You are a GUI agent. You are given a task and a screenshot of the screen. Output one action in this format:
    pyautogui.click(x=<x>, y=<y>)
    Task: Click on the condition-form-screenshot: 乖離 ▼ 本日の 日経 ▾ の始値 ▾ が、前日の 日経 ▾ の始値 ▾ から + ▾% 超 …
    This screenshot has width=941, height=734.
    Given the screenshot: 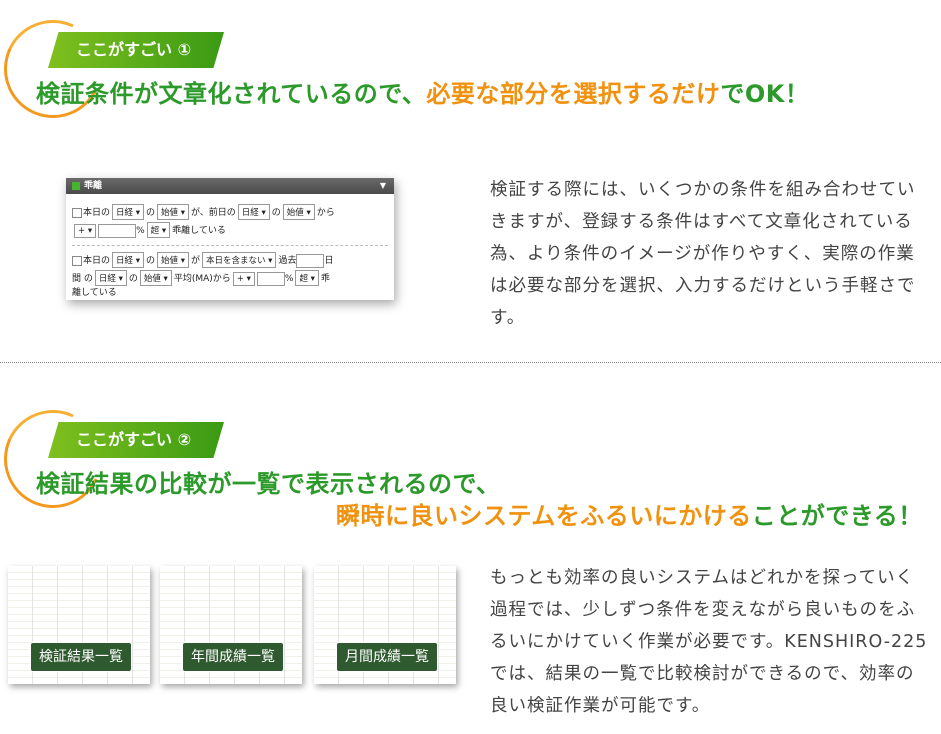 What is the action you would take?
    pyautogui.click(x=230, y=239)
    